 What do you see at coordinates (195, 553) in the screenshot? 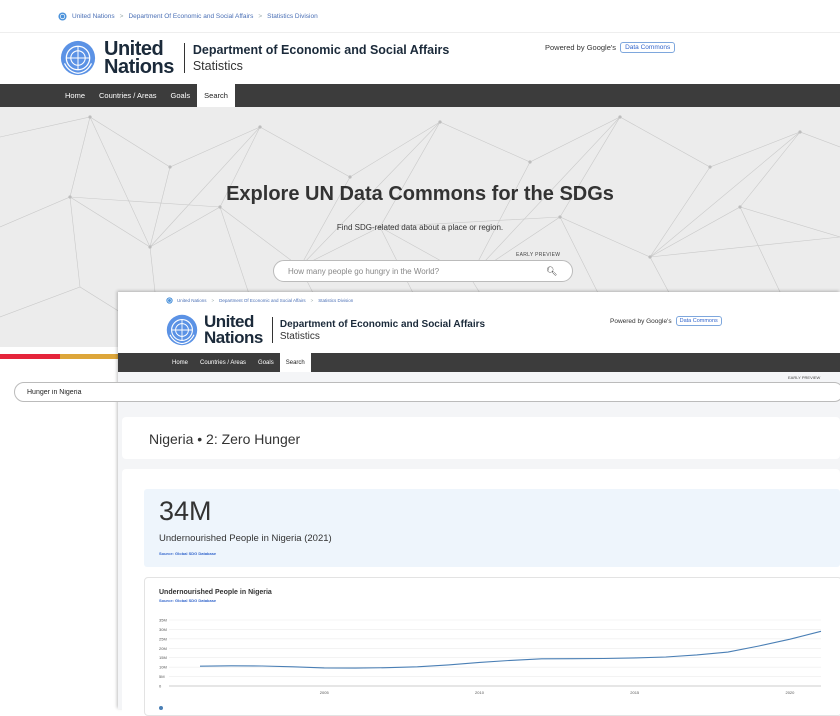
I see `source-link: Global SDG Database` at bounding box center [195, 553].